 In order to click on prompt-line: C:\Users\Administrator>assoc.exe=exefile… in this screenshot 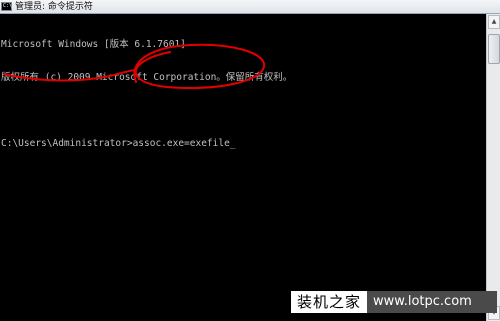, I will do `click(243, 143)`.